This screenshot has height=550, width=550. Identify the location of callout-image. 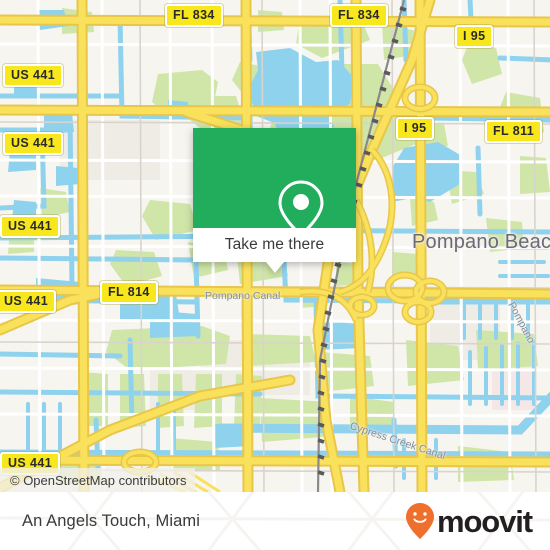
(274, 182).